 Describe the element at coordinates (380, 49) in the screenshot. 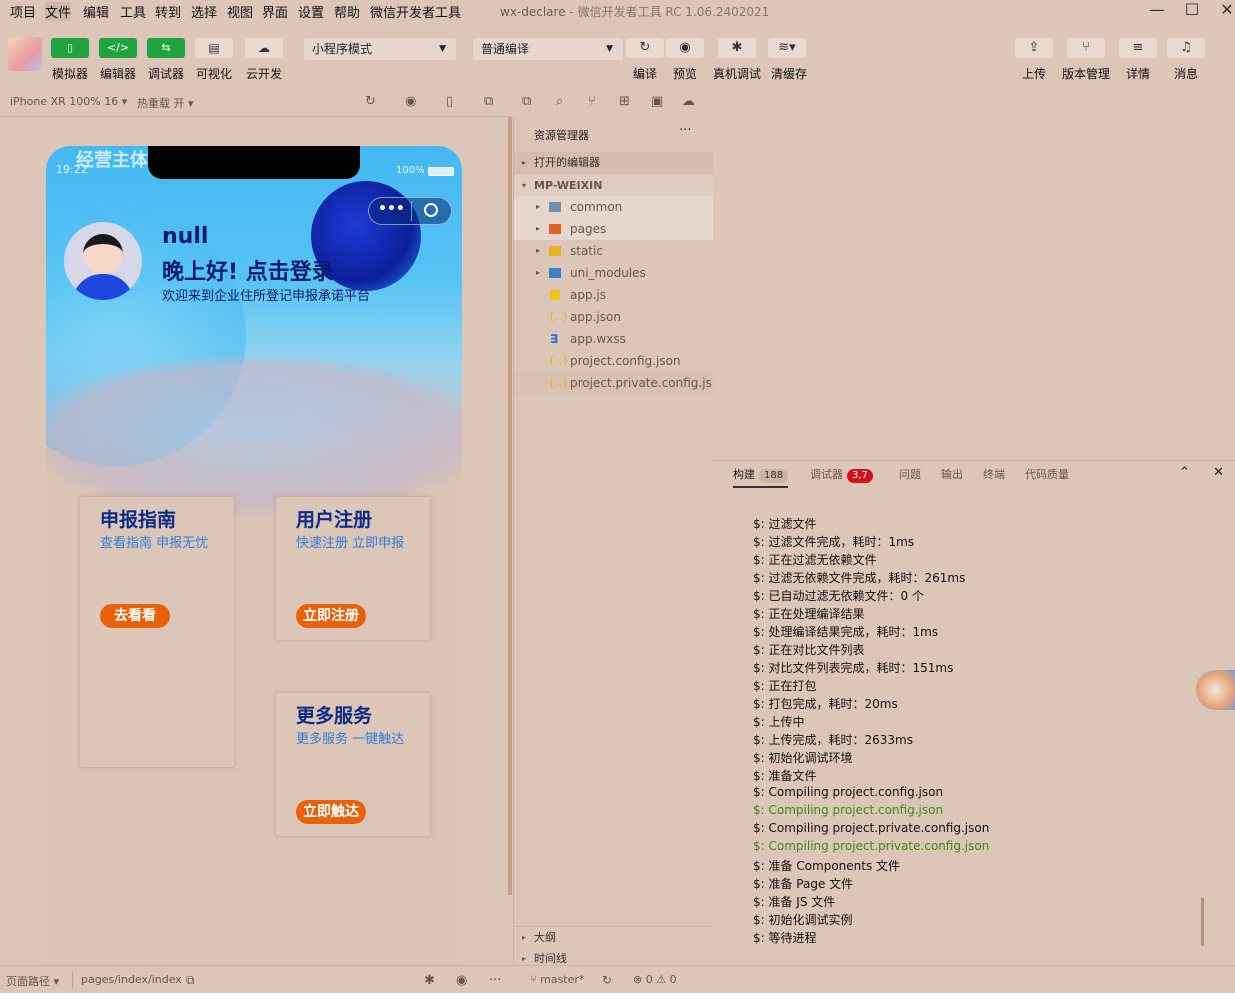

I see `mode-select: 小程序模式 ▼` at that location.